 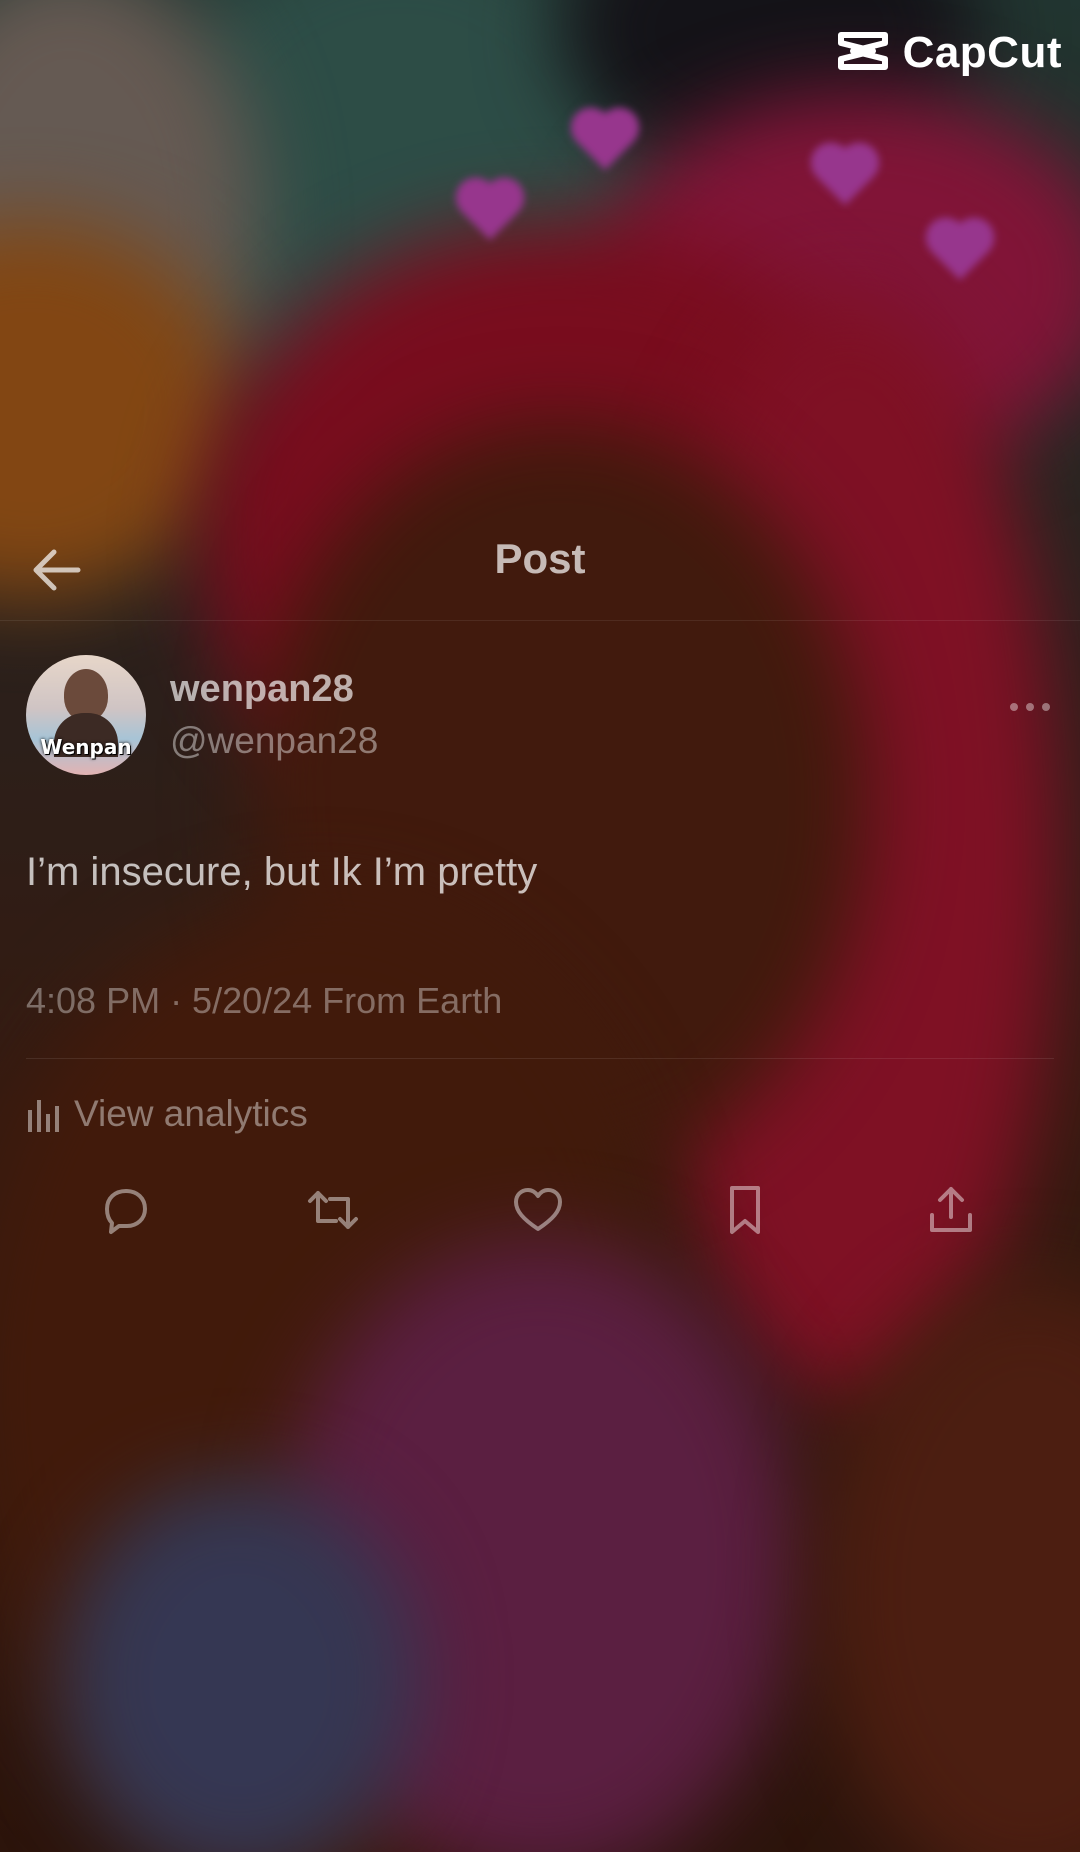 What do you see at coordinates (86, 715) in the screenshot?
I see `avatar: Wenpan` at bounding box center [86, 715].